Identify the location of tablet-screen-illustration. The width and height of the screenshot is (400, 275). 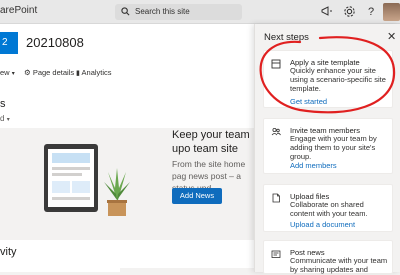
(71, 178).